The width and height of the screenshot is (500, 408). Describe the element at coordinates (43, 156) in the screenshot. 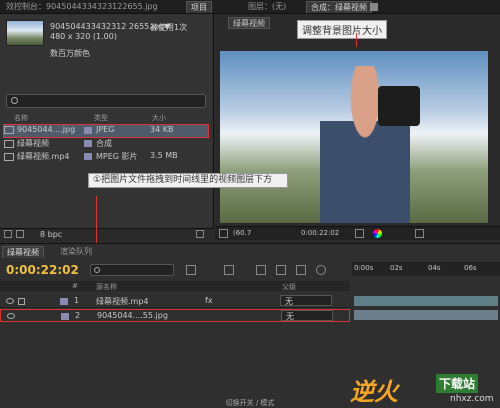

I see `item-name: 绿幕视频.mp4` at that location.